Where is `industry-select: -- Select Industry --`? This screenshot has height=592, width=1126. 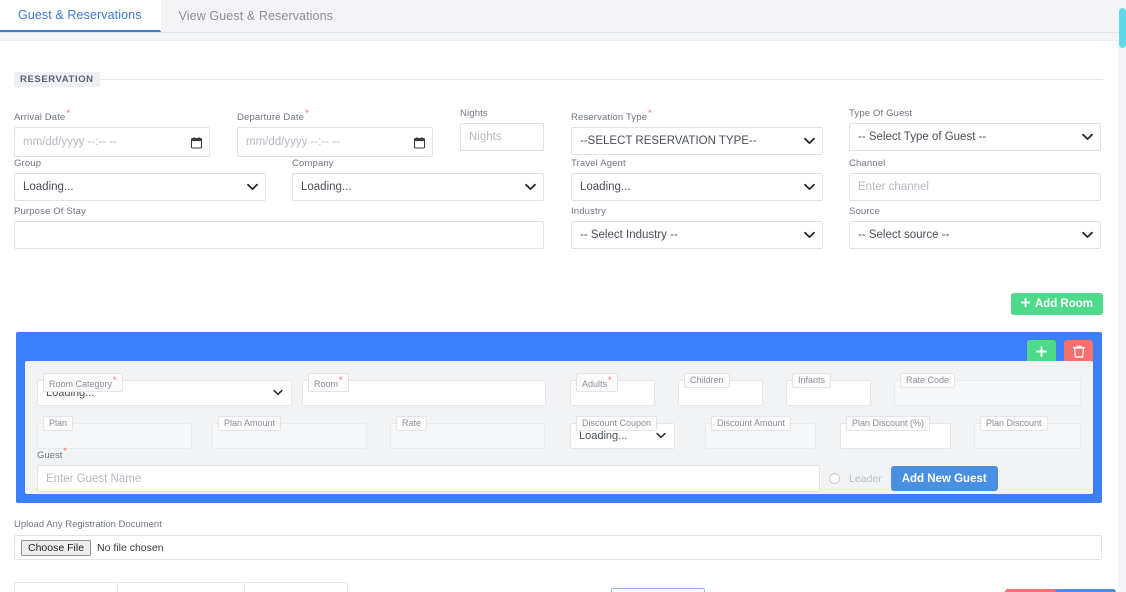 industry-select: -- Select Industry -- is located at coordinates (697, 235).